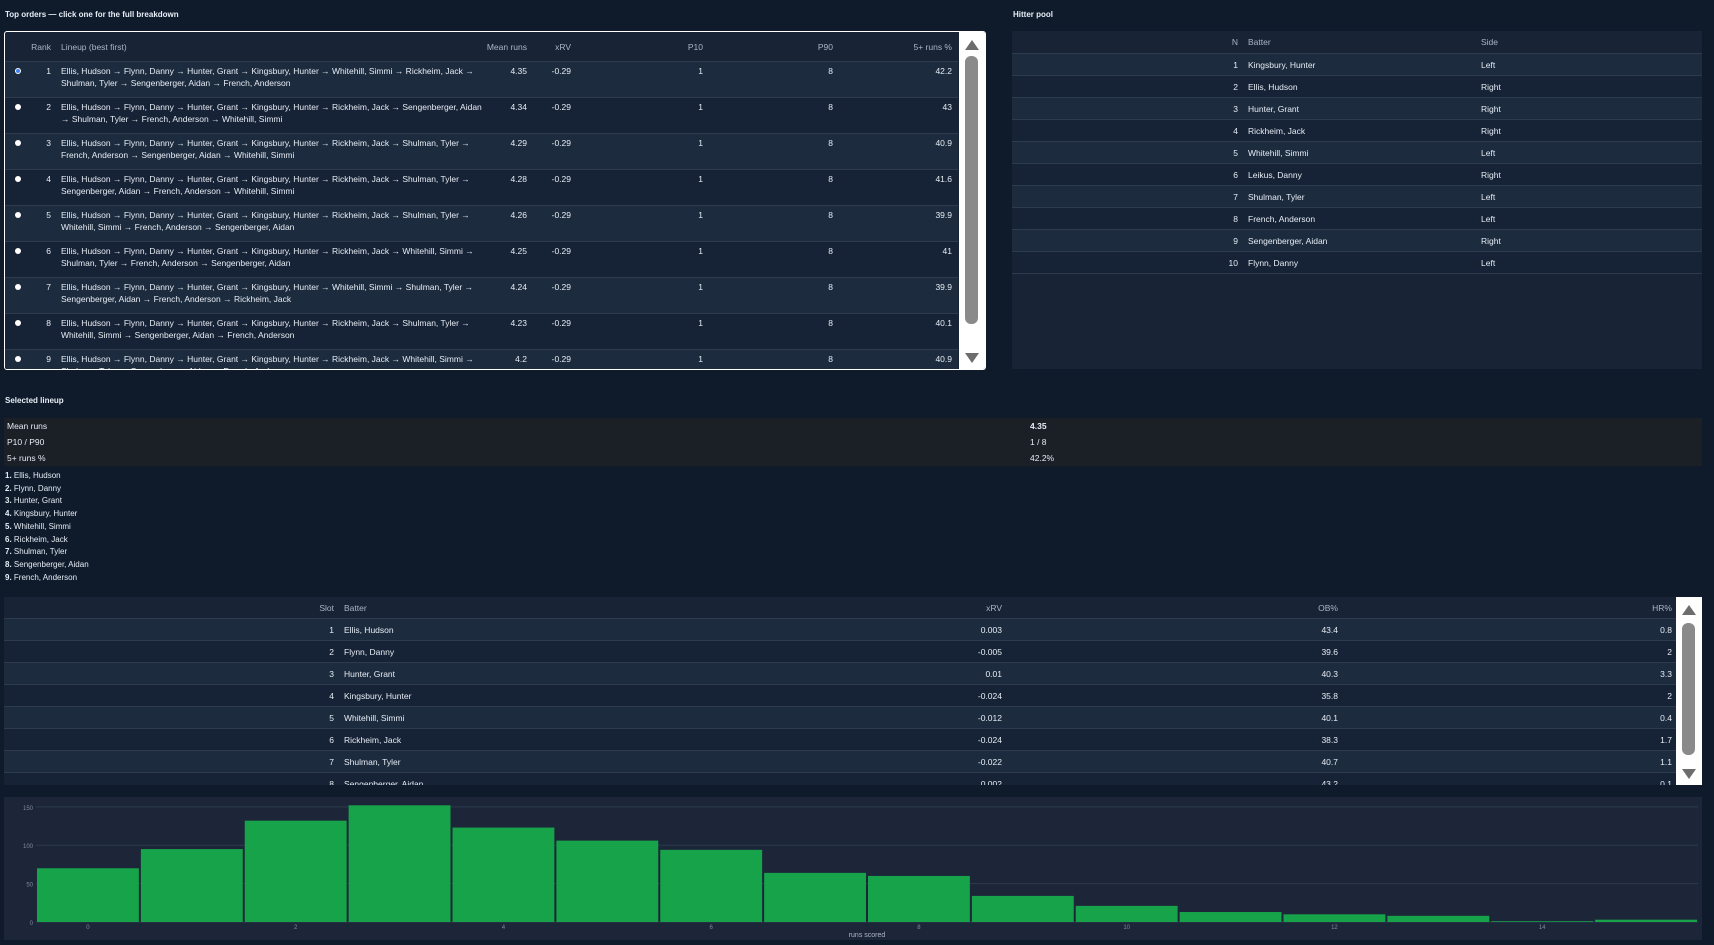  What do you see at coordinates (774, 47) in the screenshot?
I see `p90-column-header: P90` at bounding box center [774, 47].